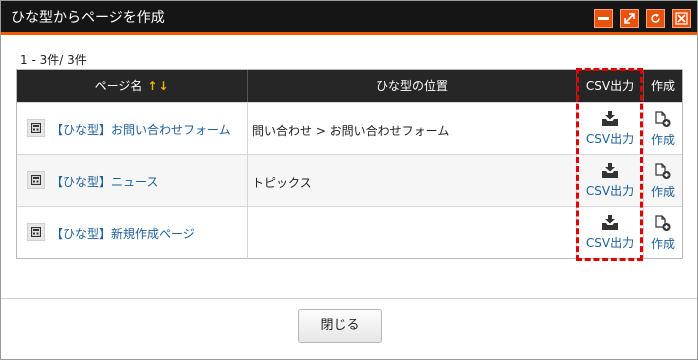 The image size is (698, 360). Describe the element at coordinates (158, 86) in the screenshot. I see `sort-arrows-icon: ↑↓` at that location.